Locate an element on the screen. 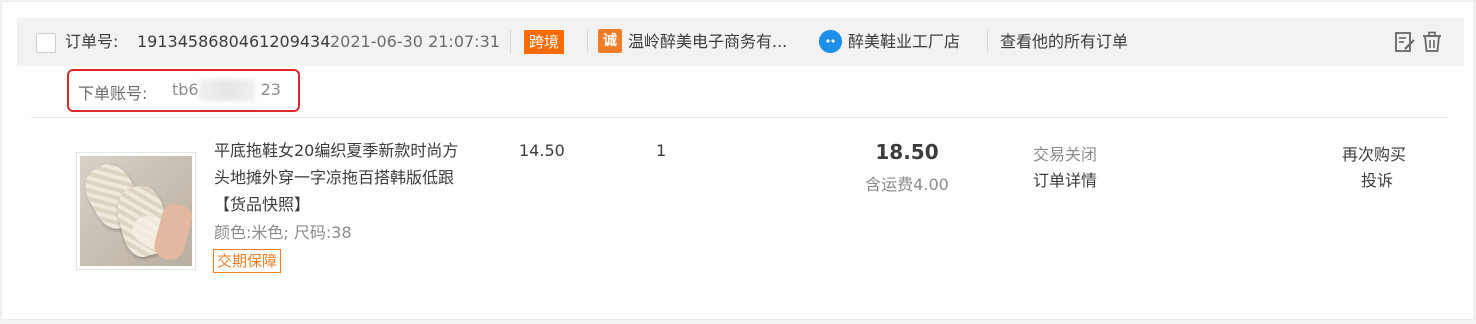 This screenshot has height=324, width=1476. account-redaction-blur is located at coordinates (227, 90).